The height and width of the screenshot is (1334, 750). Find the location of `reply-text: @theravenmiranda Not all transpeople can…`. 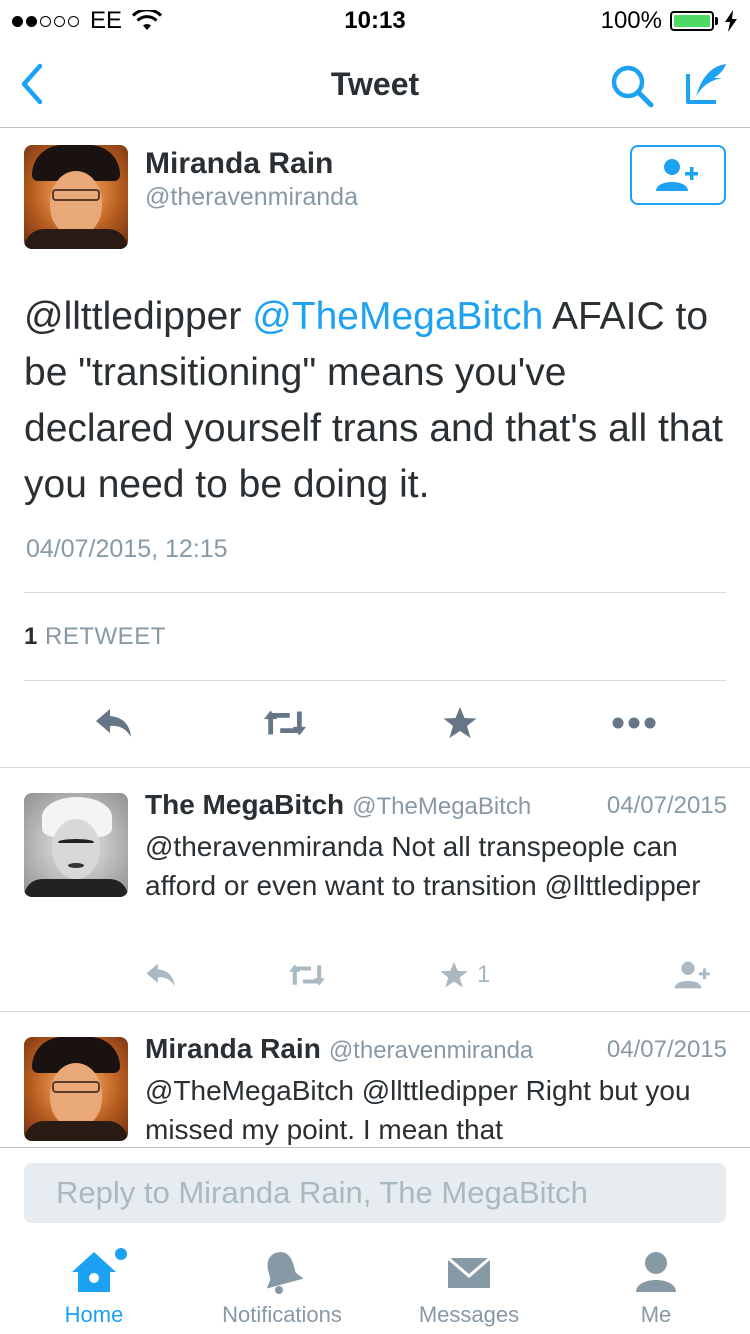

reply-text: @theravenmiranda Not all transpeople can… is located at coordinates (423, 866).